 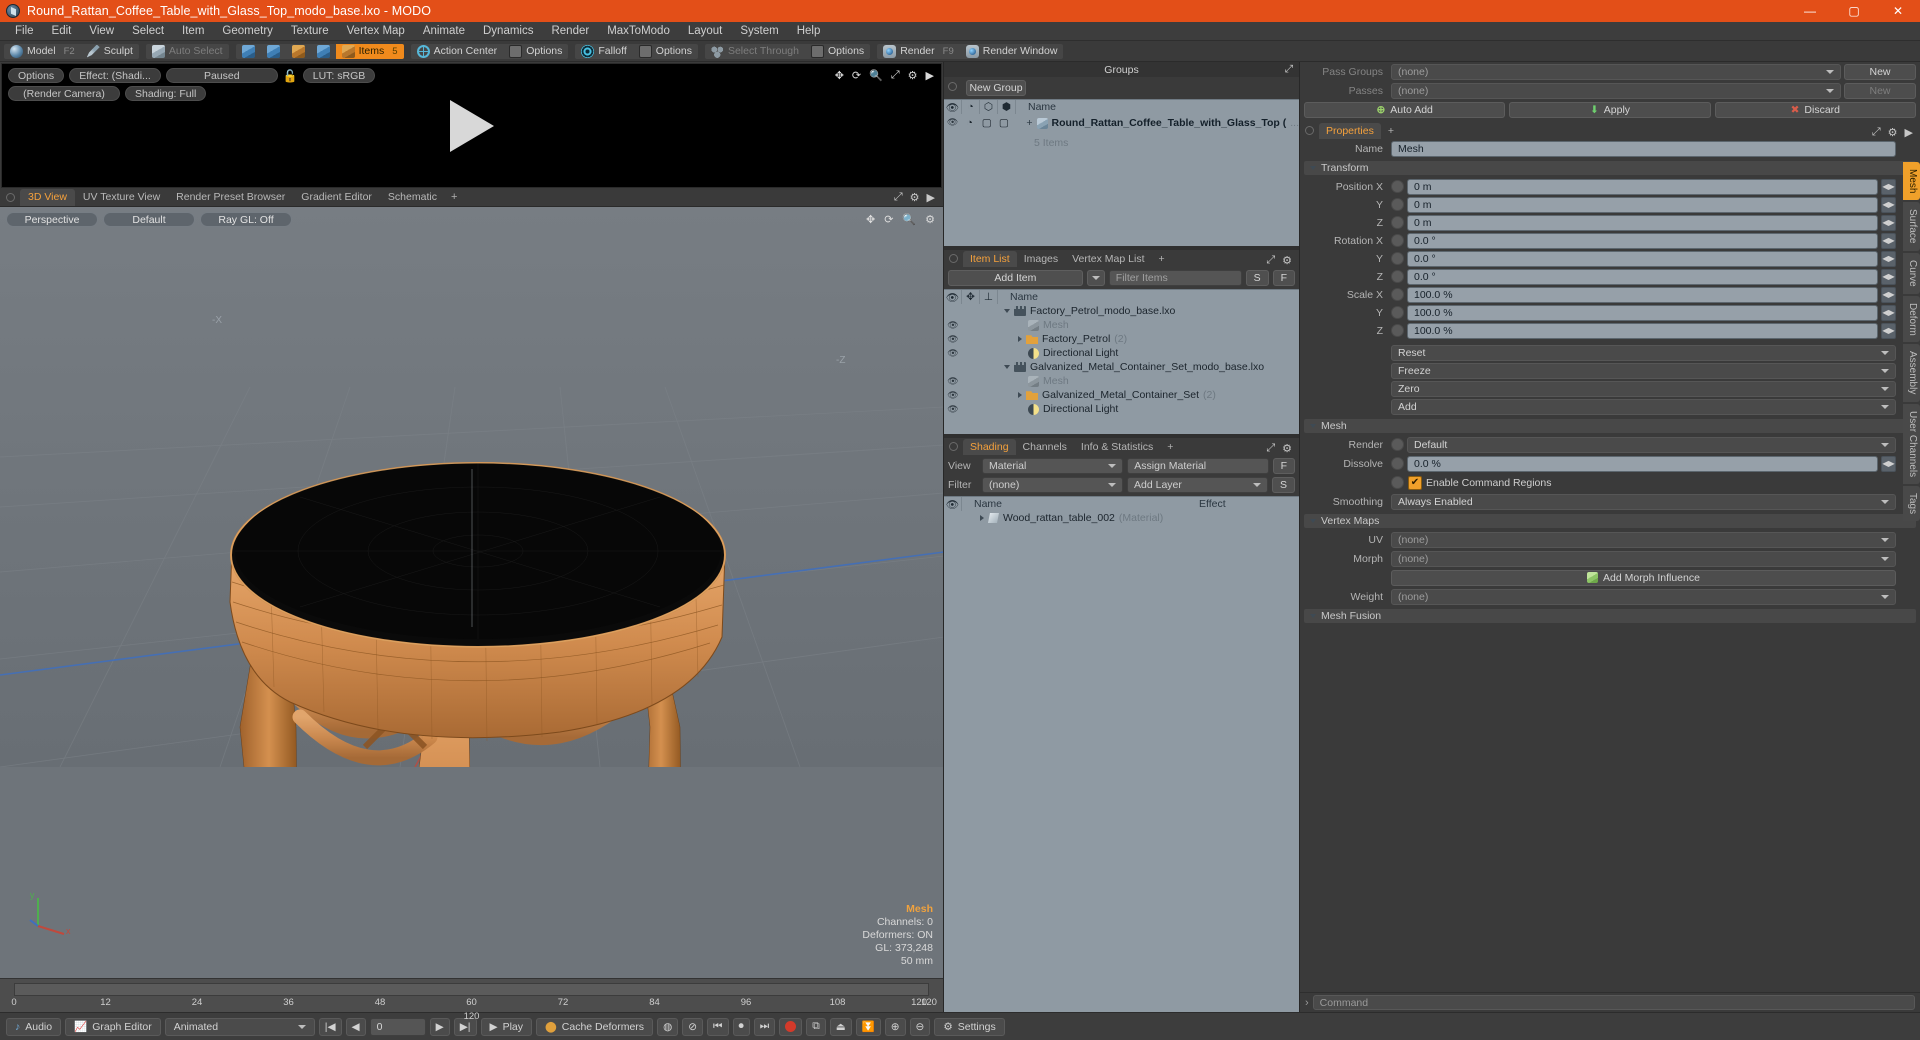 I want to click on materials-mode-button, so click(x=323, y=51).